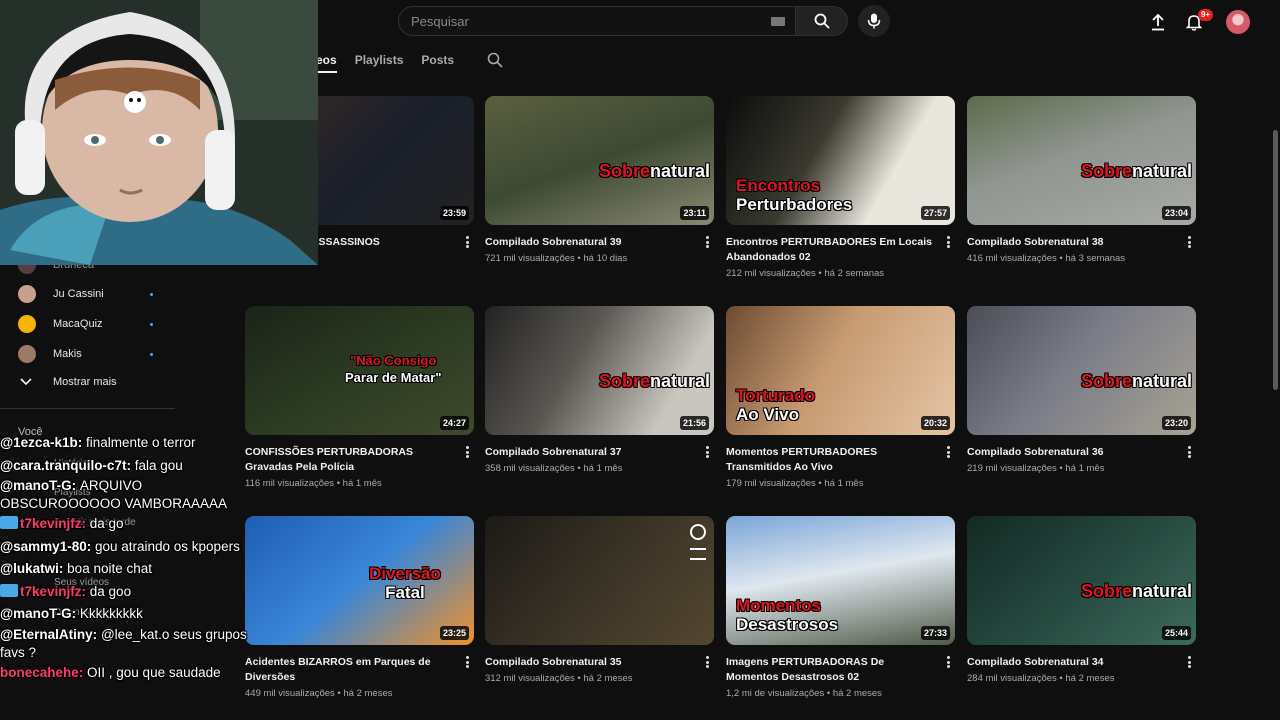  What do you see at coordinates (1041, 678) in the screenshot?
I see `video-meta: 284 mil visualizações • há 2 meses` at bounding box center [1041, 678].